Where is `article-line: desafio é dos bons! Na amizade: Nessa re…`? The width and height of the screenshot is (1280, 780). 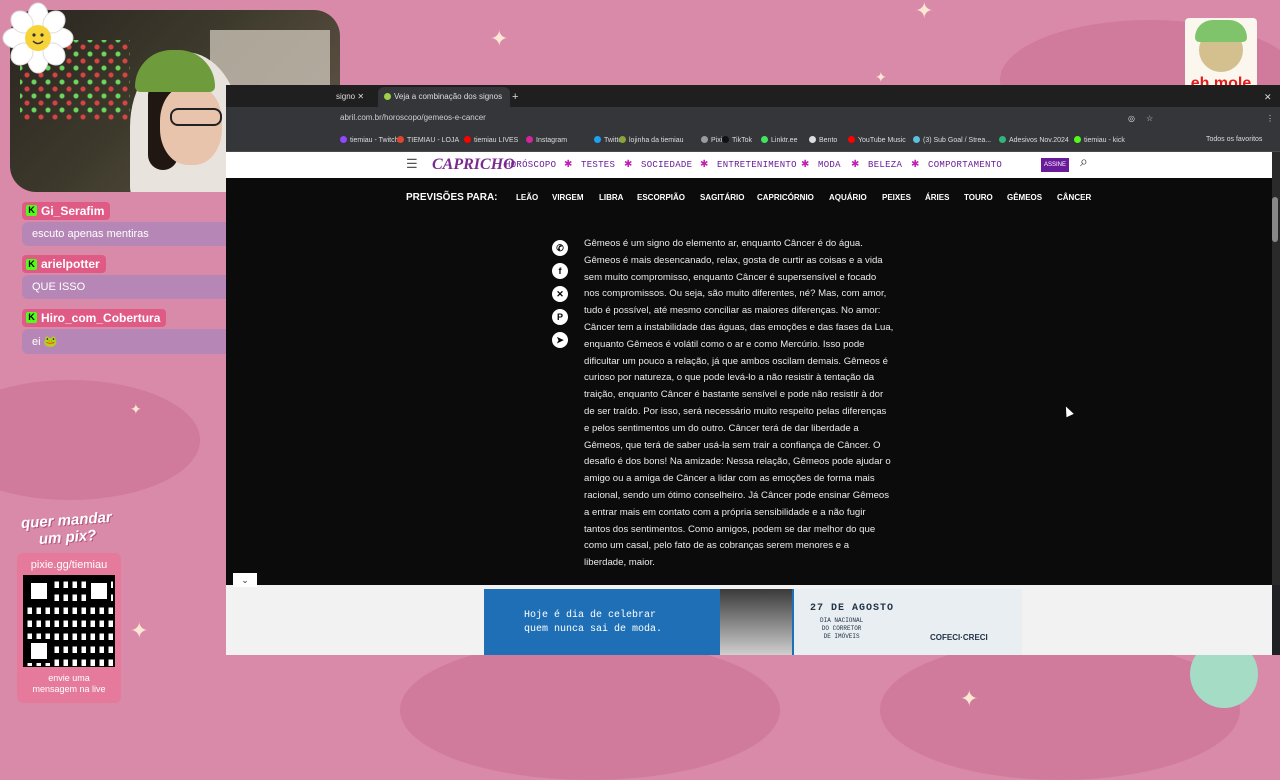
article-line: desafio é dos bons! Na amizade: Nessa re… is located at coordinates (737, 462).